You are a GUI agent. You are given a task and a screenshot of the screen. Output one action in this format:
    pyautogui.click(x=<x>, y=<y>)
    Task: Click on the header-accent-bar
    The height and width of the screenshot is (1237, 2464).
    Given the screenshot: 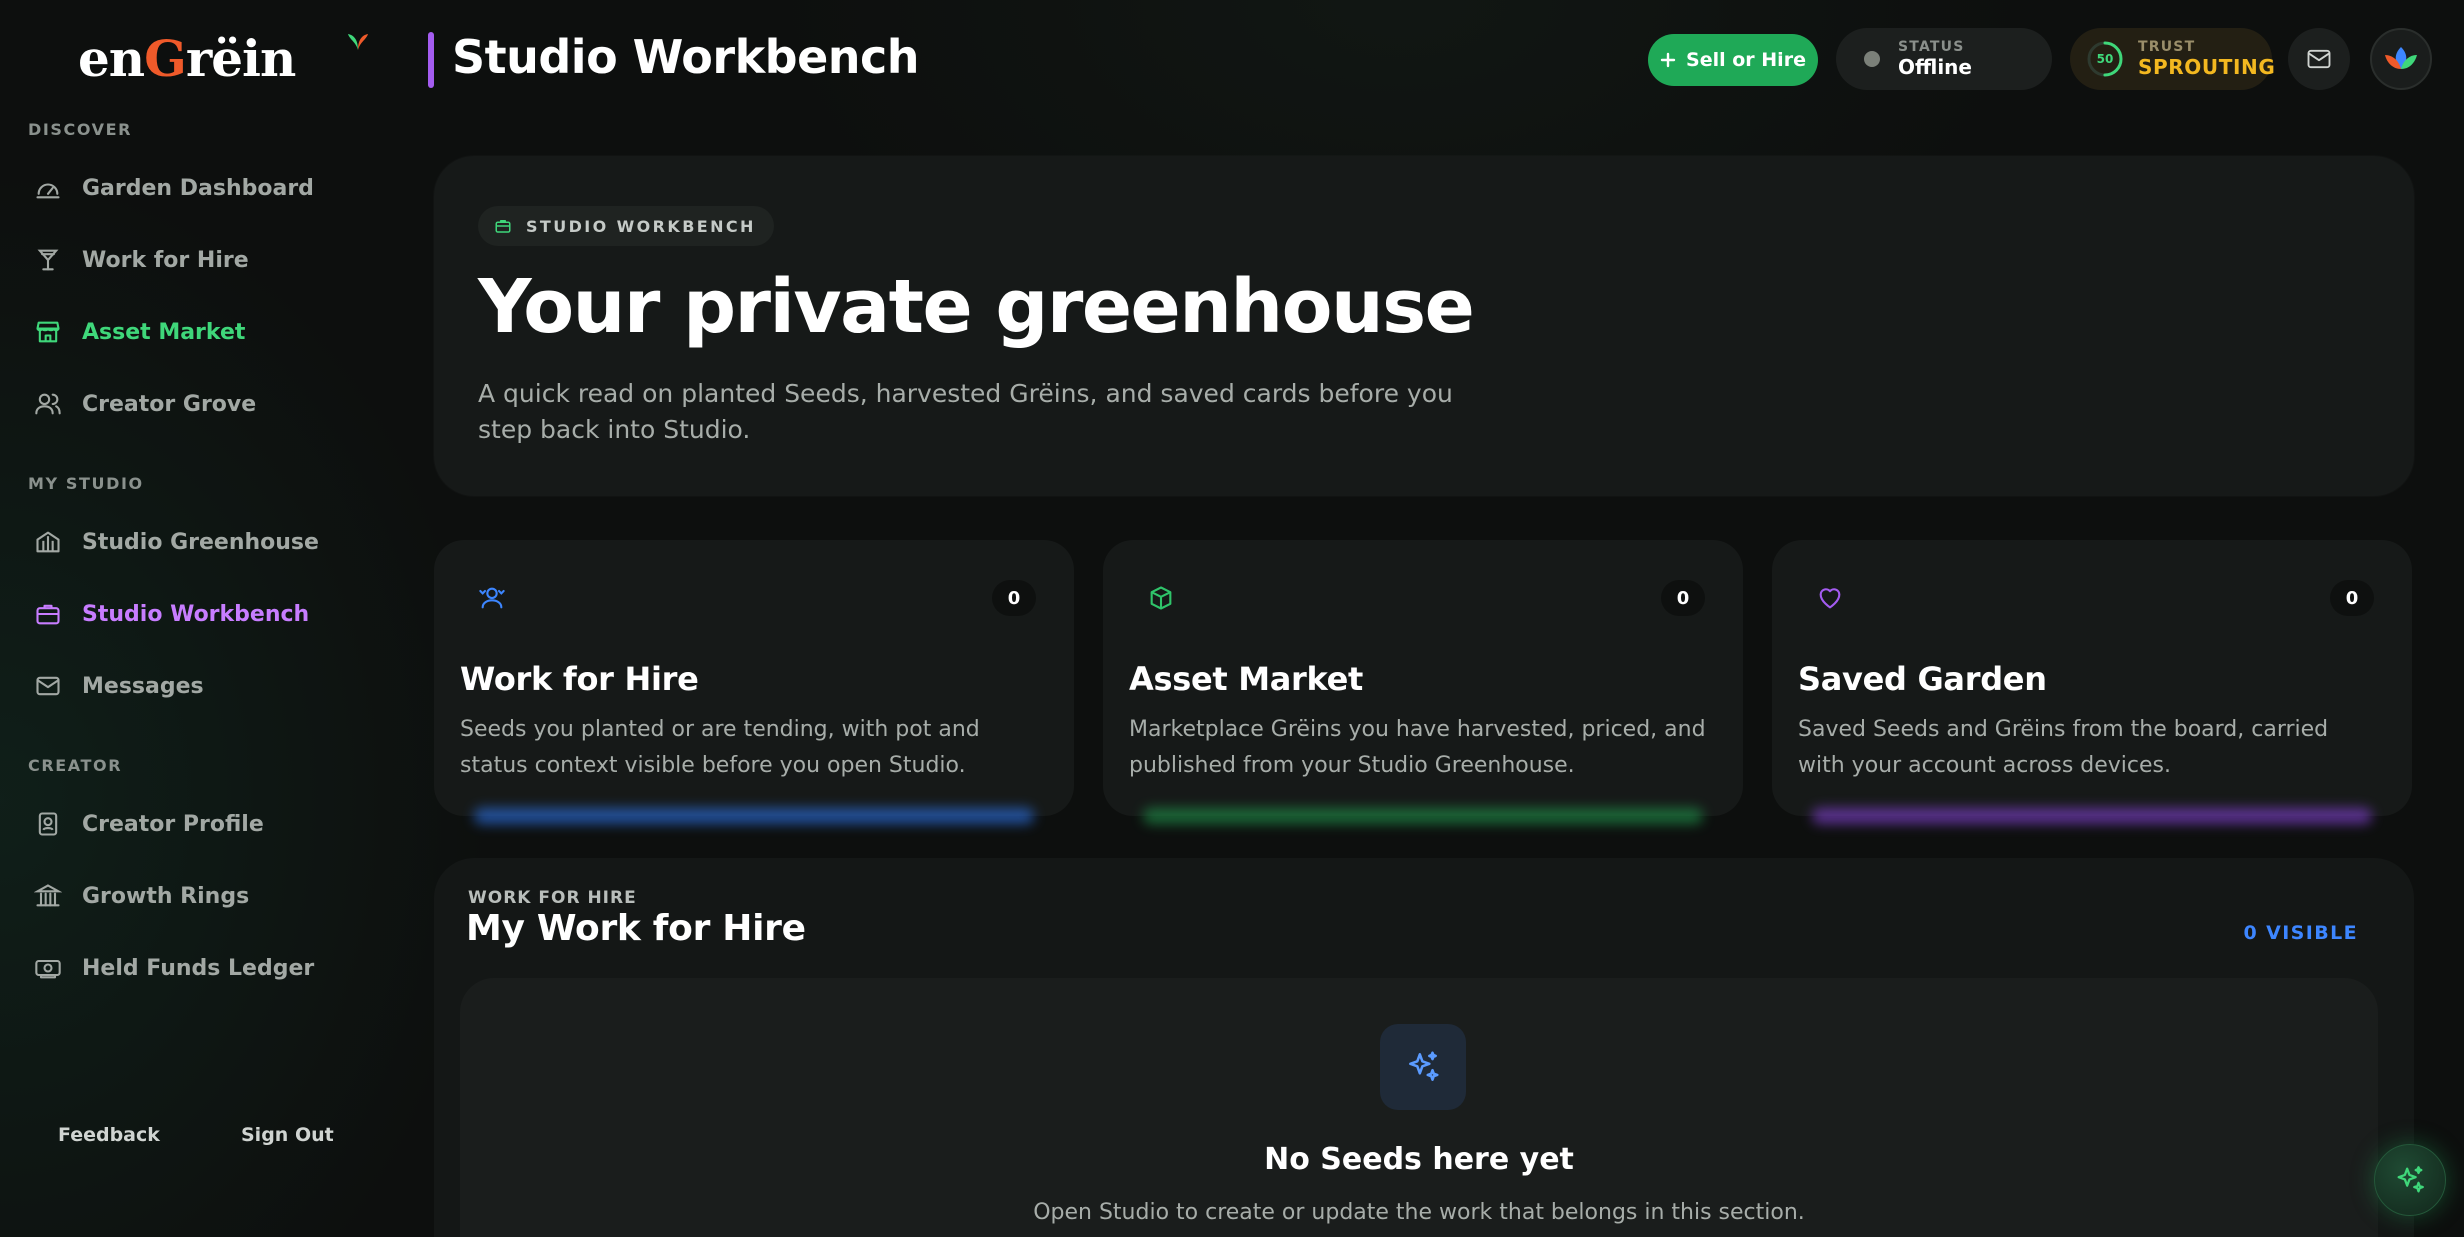 What is the action you would take?
    pyautogui.click(x=431, y=60)
    